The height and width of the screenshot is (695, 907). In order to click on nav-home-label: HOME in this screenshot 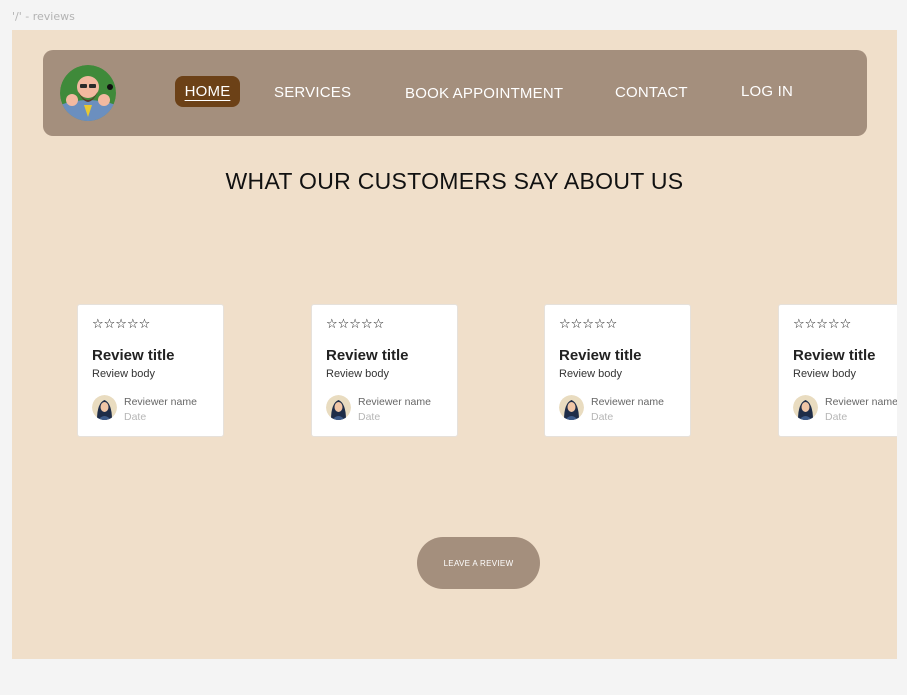, I will do `click(207, 91)`.